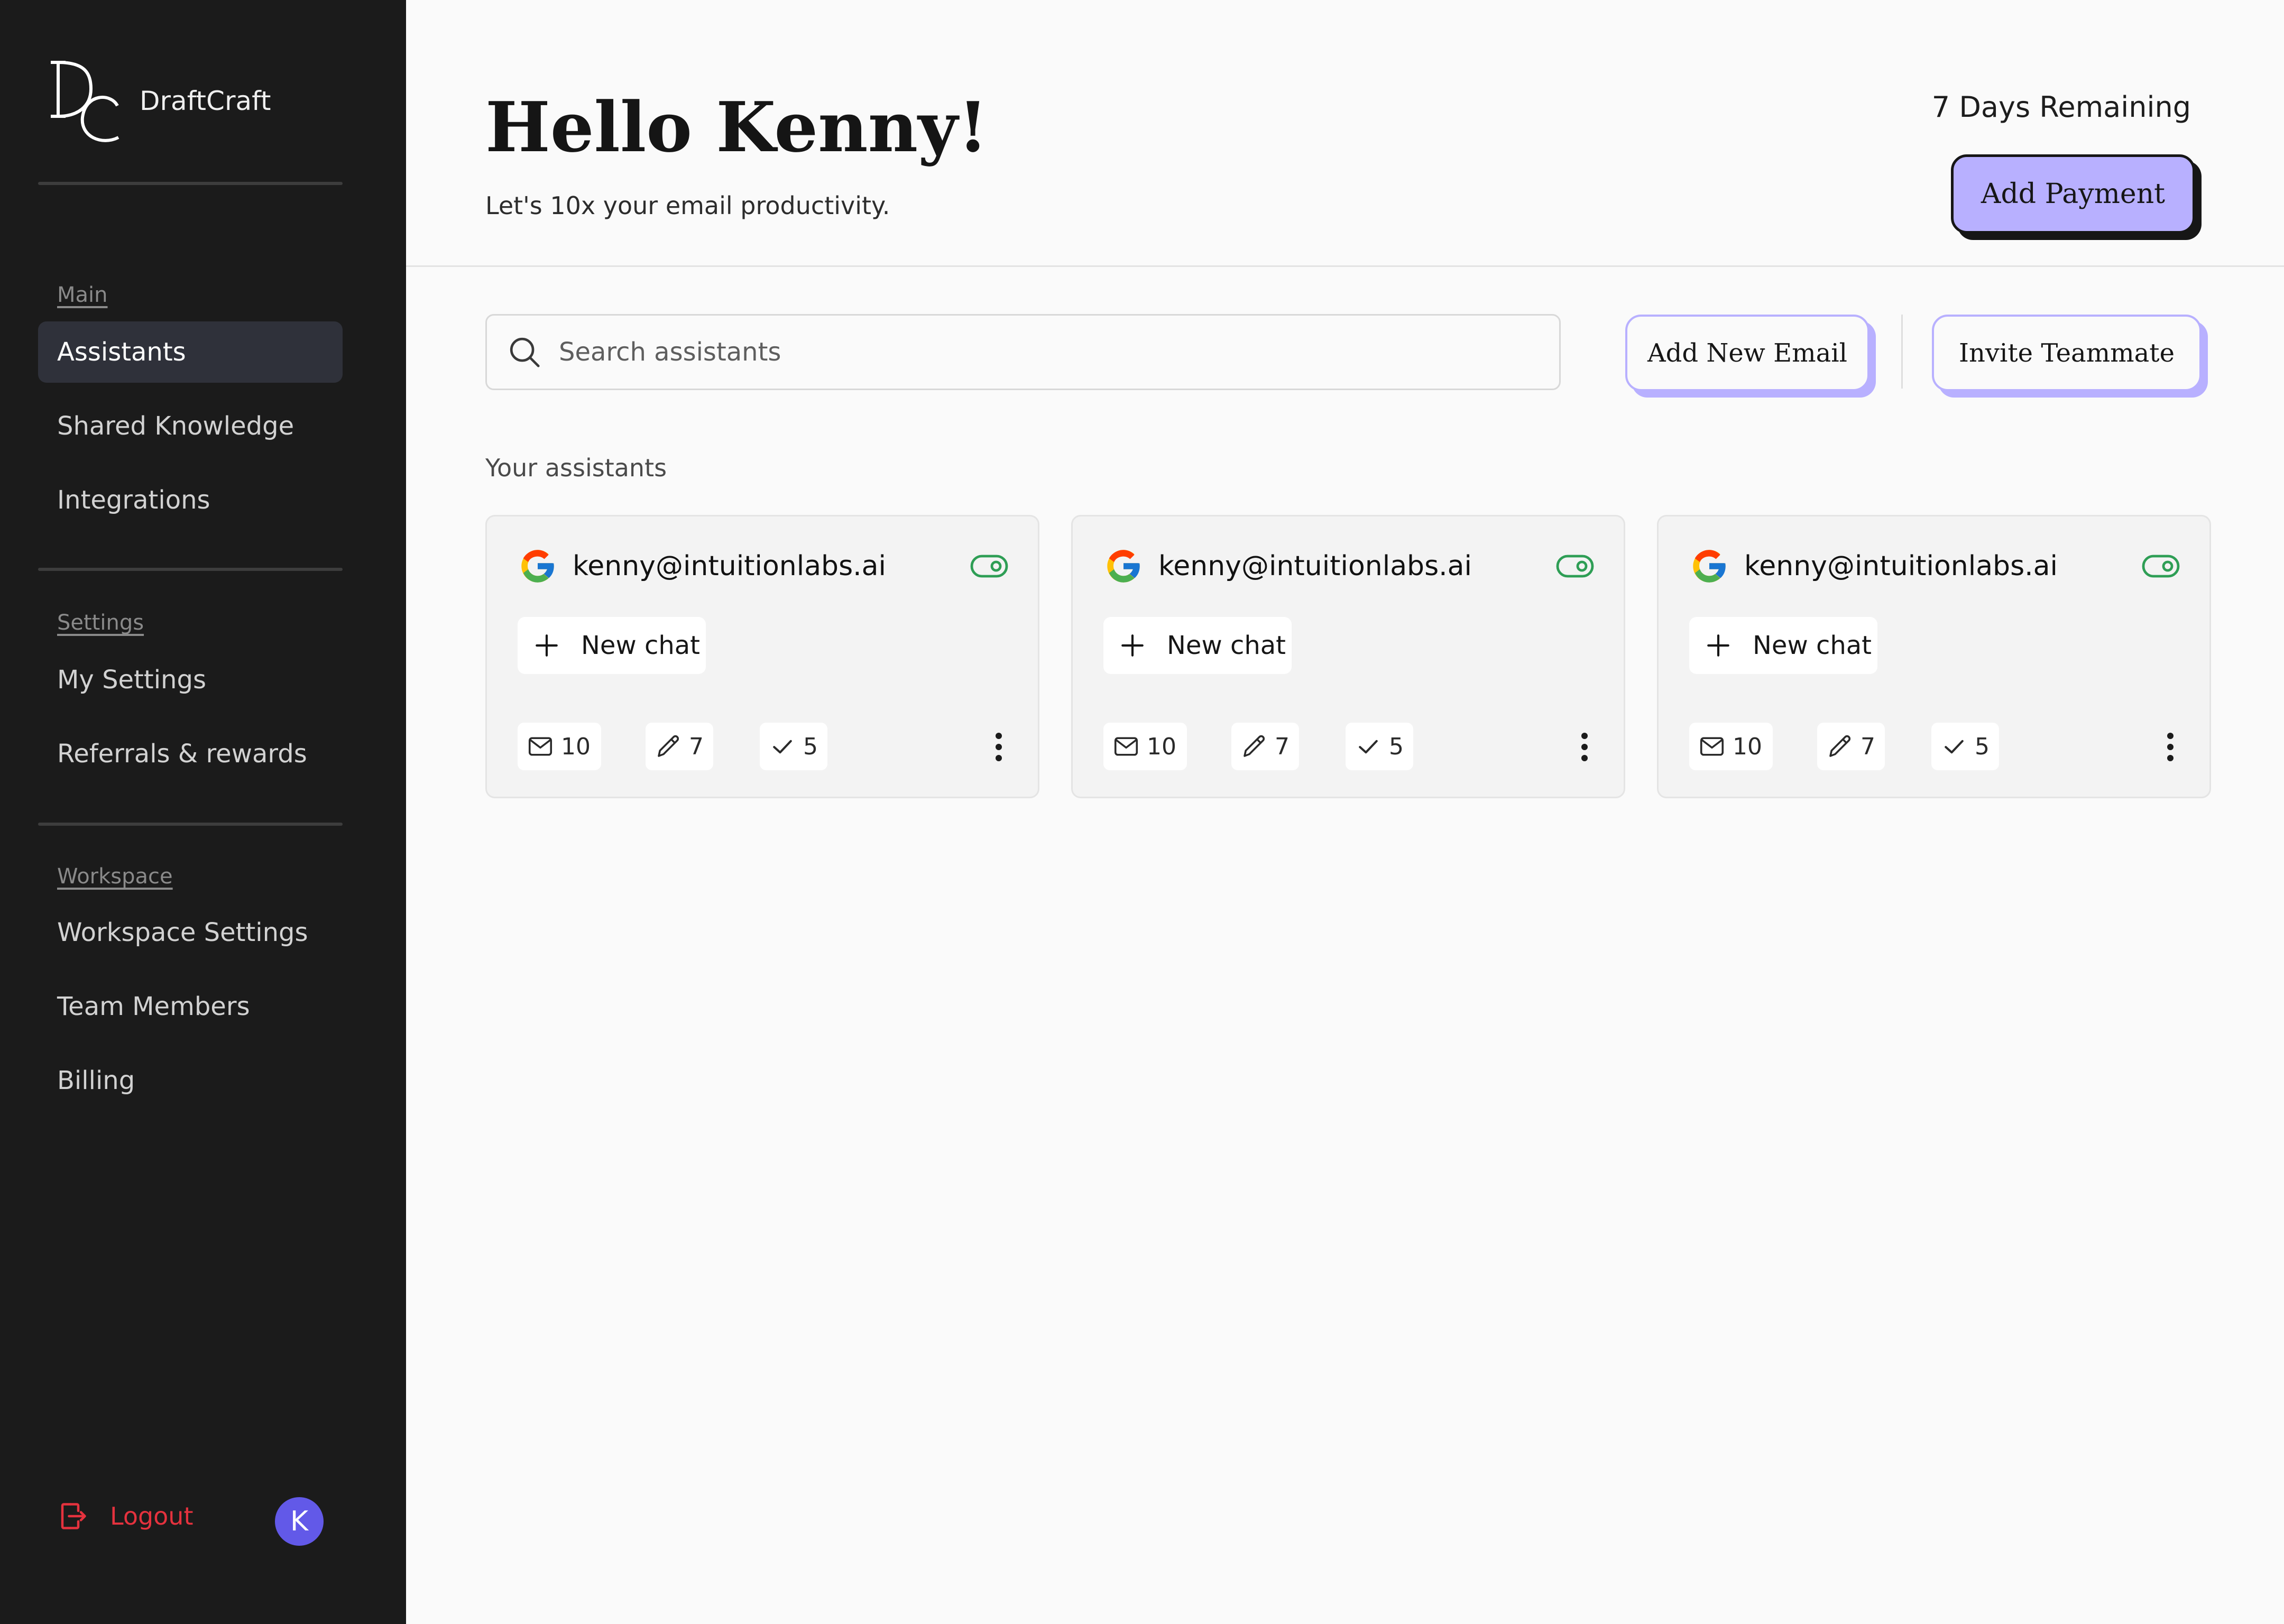 The height and width of the screenshot is (1624, 2284). I want to click on sidebar-item-assistants: Assistants, so click(190, 352).